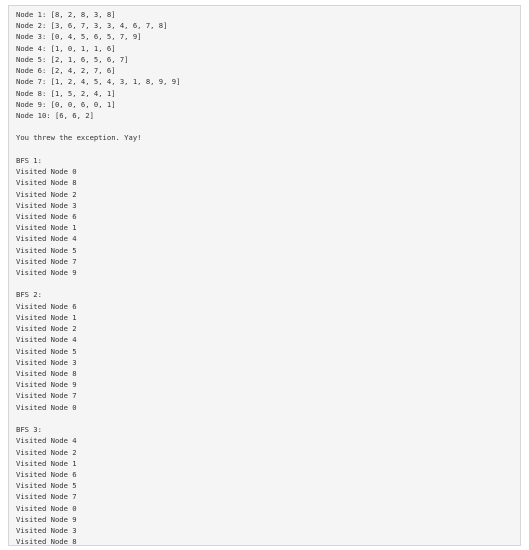 The image size is (529, 550). Describe the element at coordinates (66, 93) in the screenshot. I see `output-line: Node 8: [1, 5, 2, 4, 1]` at that location.